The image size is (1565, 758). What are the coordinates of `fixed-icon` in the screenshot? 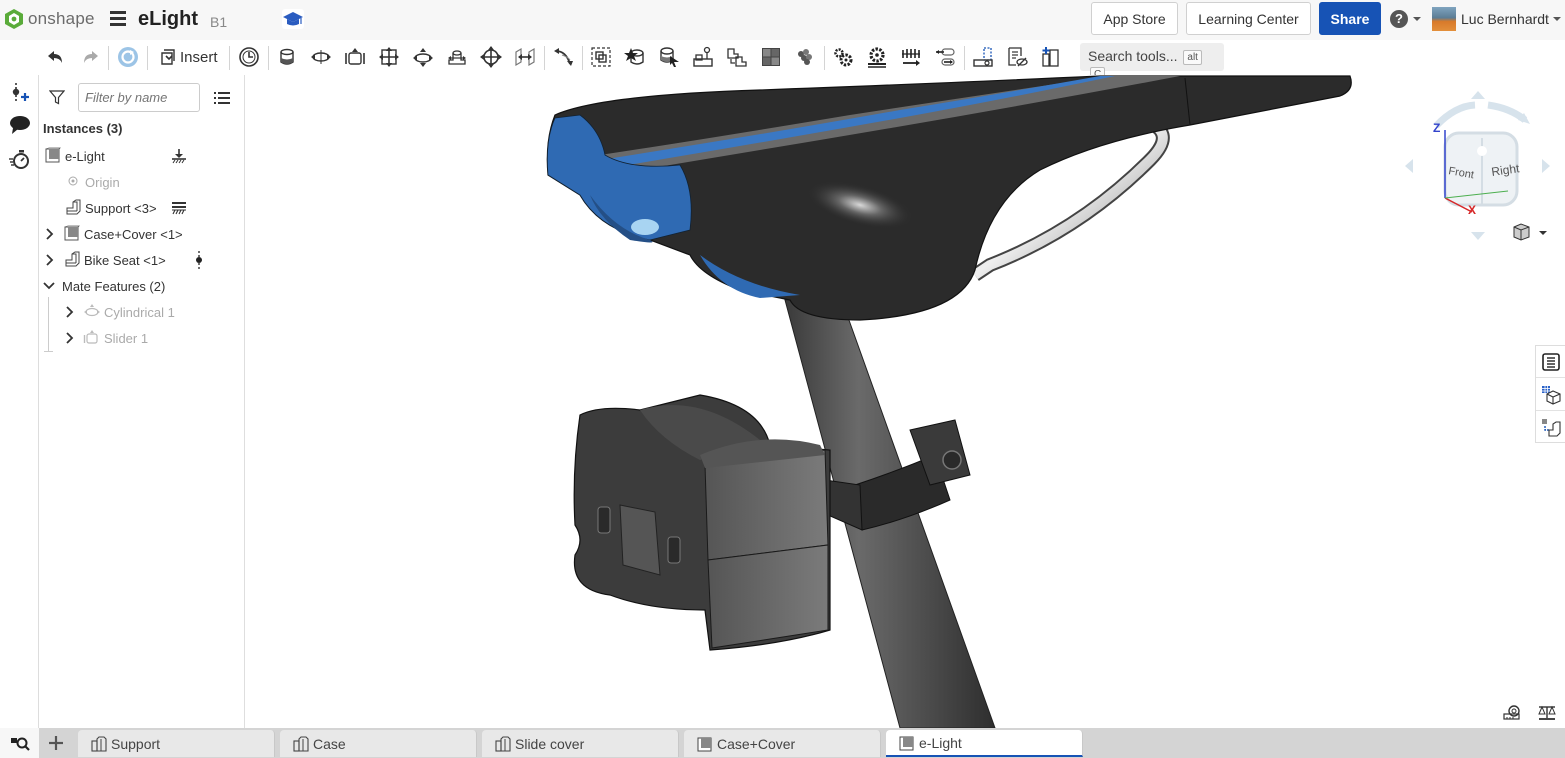 It's located at (635, 57).